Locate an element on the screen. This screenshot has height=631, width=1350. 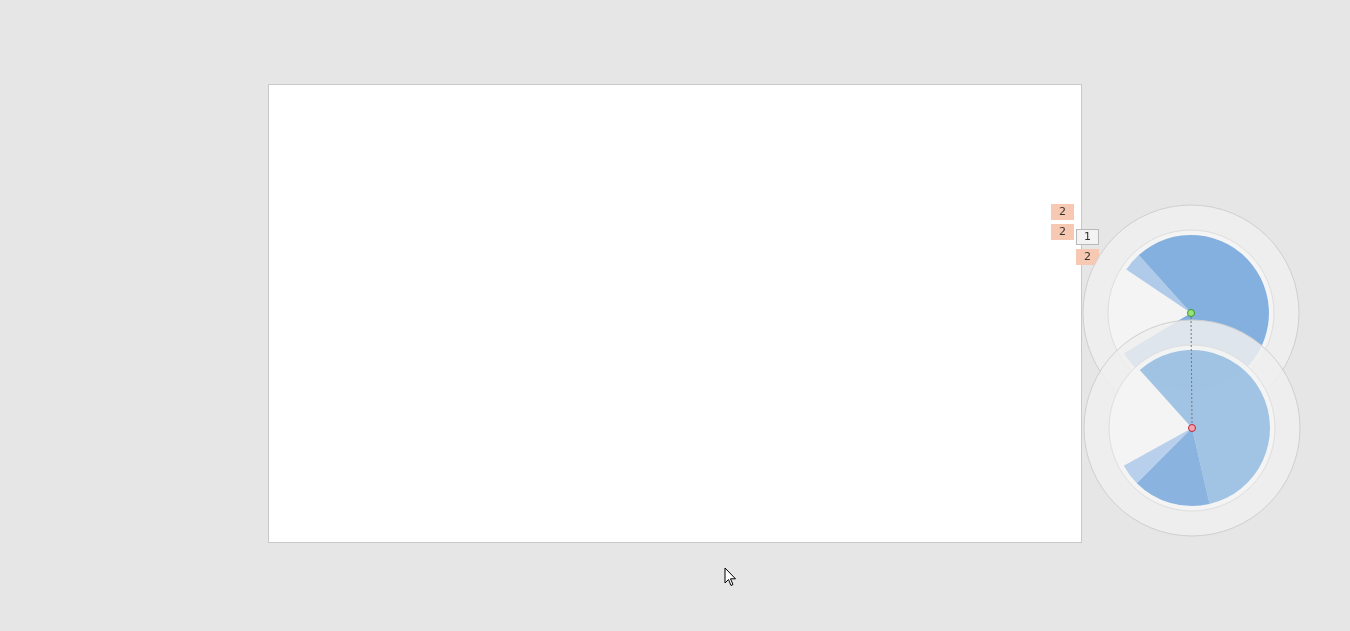
end-point-marker is located at coordinates (1192, 428).